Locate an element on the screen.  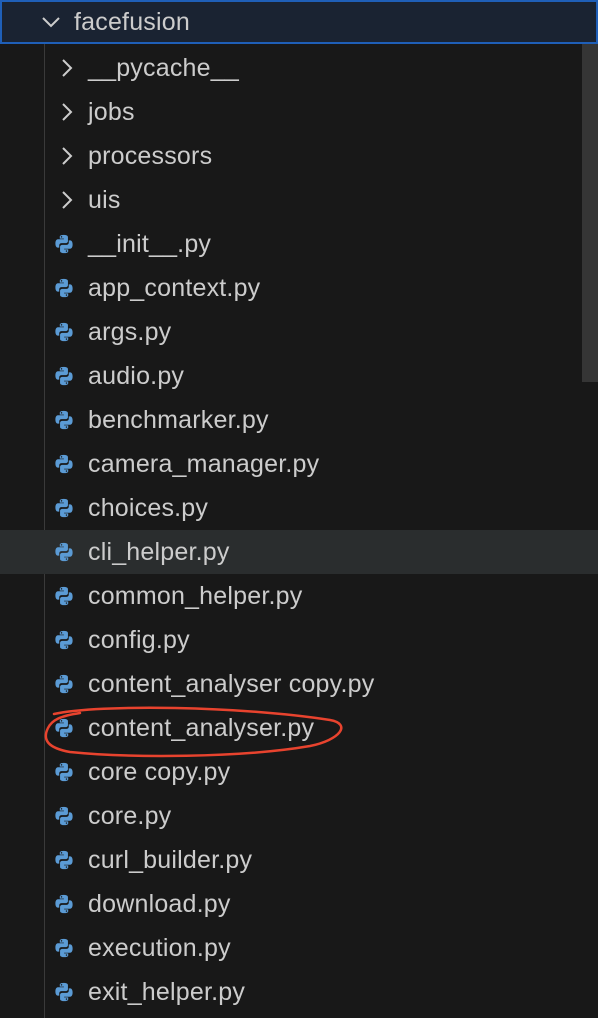
folder-processors: processors is located at coordinates (299, 156).